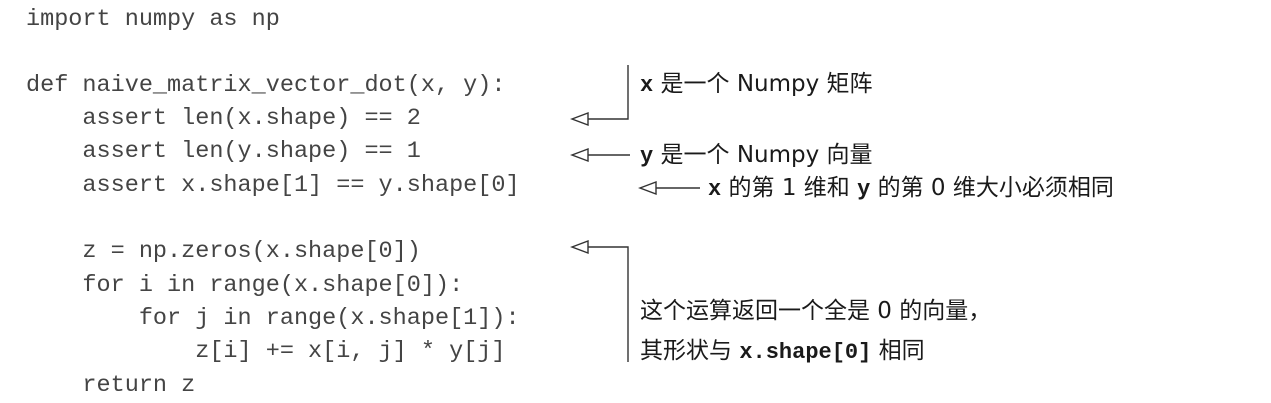  I want to click on annotation-zeros-line1: 这个运算返回一个全是 0 的向量，, so click(815, 311).